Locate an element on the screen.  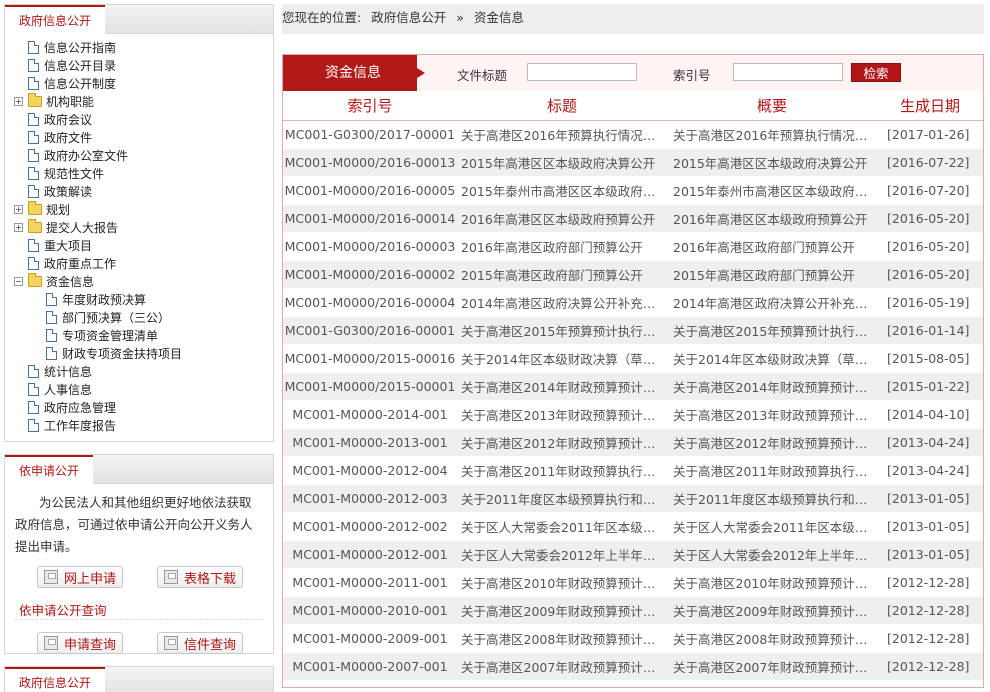
cell-summary: 关于高港区2014年财政预算预计执行情况的报告 is located at coordinates (772, 386).